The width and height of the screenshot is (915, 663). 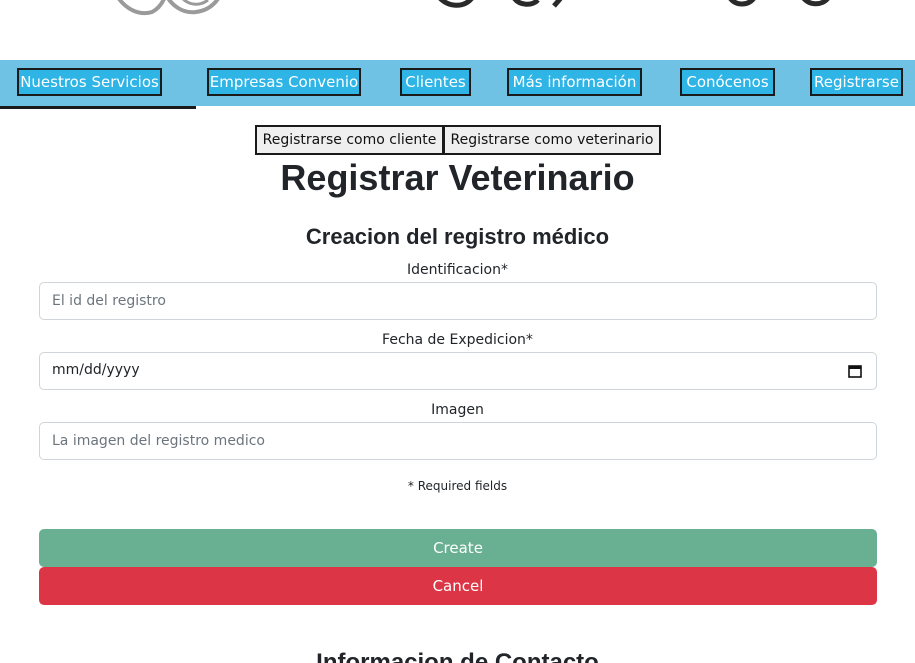 I want to click on id-label: Identificacion*, so click(x=457, y=270).